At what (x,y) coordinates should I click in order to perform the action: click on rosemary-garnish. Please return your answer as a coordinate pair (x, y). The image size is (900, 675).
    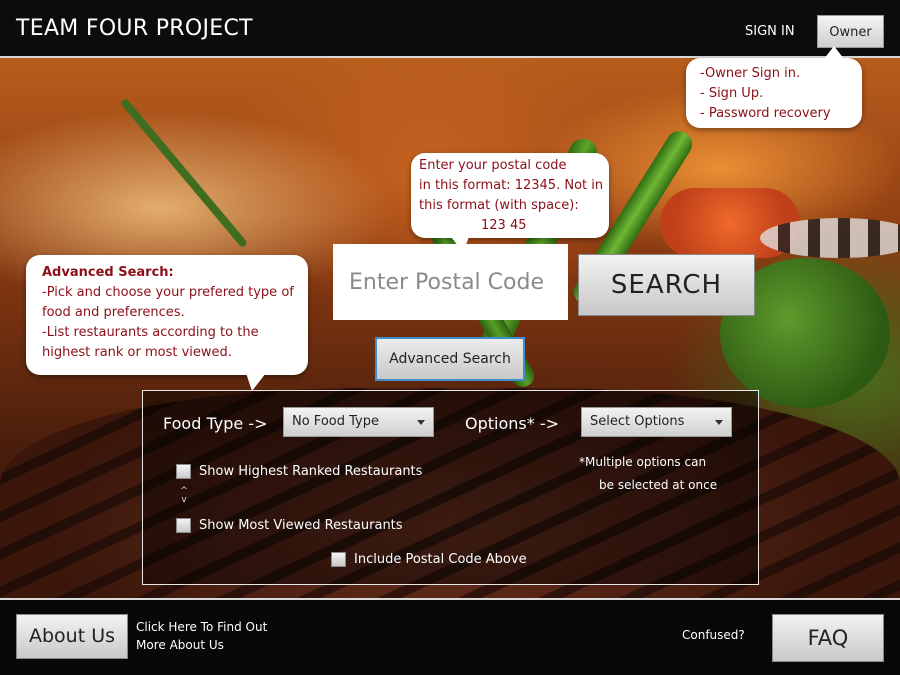
    Looking at the image, I should click on (184, 173).